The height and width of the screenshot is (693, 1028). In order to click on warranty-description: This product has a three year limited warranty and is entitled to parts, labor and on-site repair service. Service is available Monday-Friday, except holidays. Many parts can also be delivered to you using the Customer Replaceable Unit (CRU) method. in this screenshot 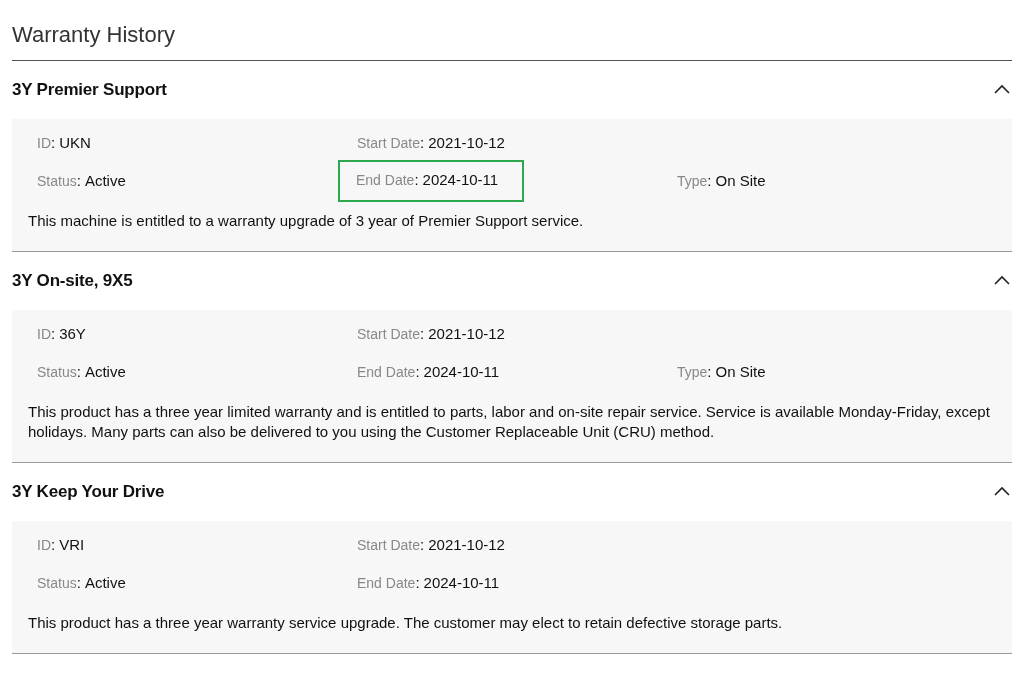, I will do `click(509, 422)`.